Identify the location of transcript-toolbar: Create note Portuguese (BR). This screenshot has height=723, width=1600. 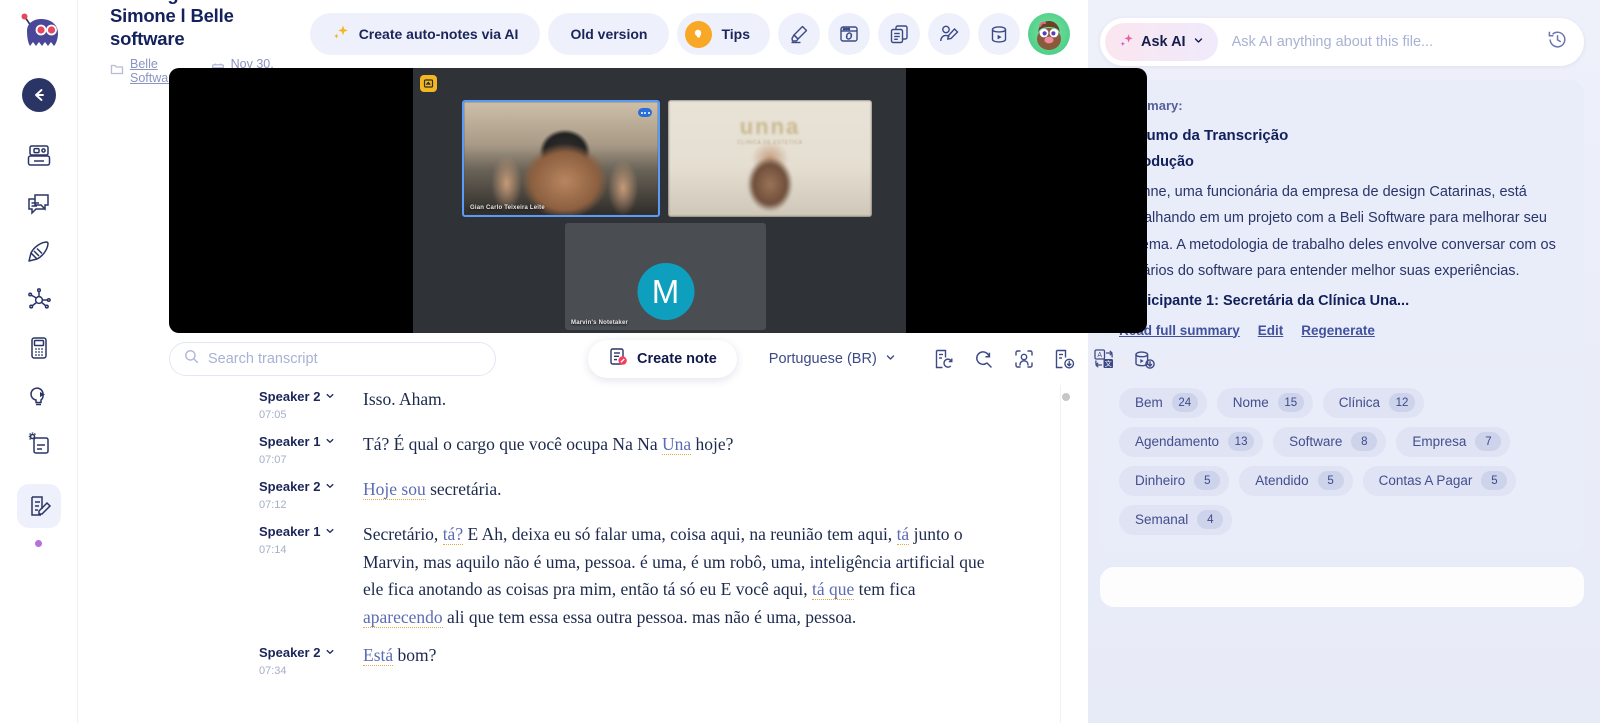
(662, 359).